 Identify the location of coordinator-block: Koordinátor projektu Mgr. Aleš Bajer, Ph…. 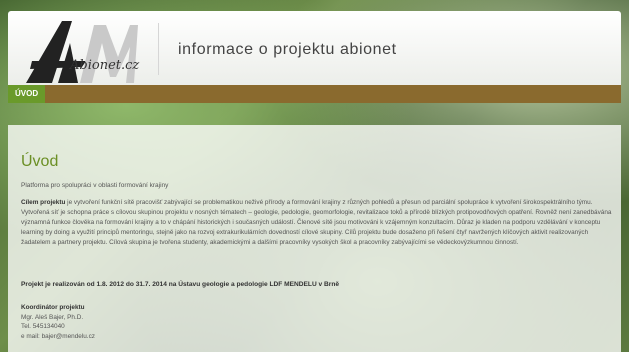
(58, 322).